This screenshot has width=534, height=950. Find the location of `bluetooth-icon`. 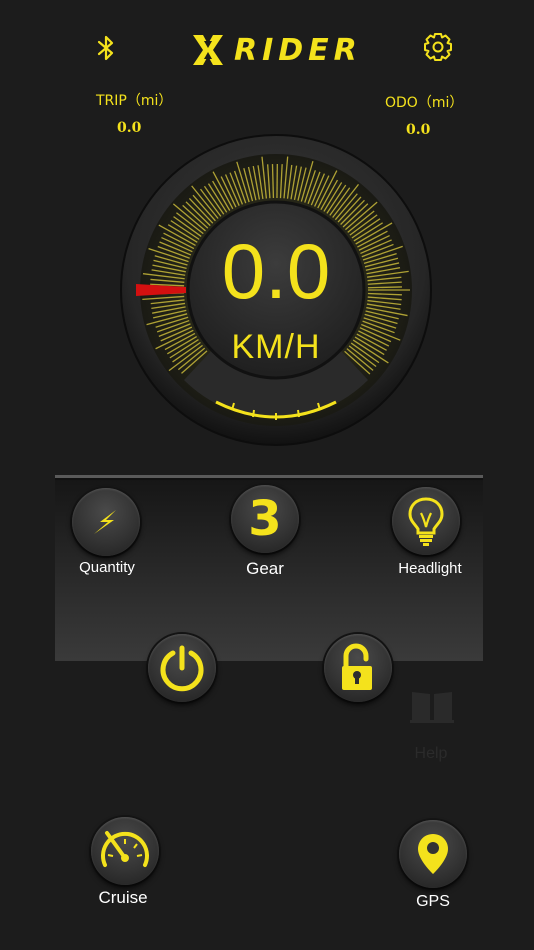

bluetooth-icon is located at coordinates (106, 48).